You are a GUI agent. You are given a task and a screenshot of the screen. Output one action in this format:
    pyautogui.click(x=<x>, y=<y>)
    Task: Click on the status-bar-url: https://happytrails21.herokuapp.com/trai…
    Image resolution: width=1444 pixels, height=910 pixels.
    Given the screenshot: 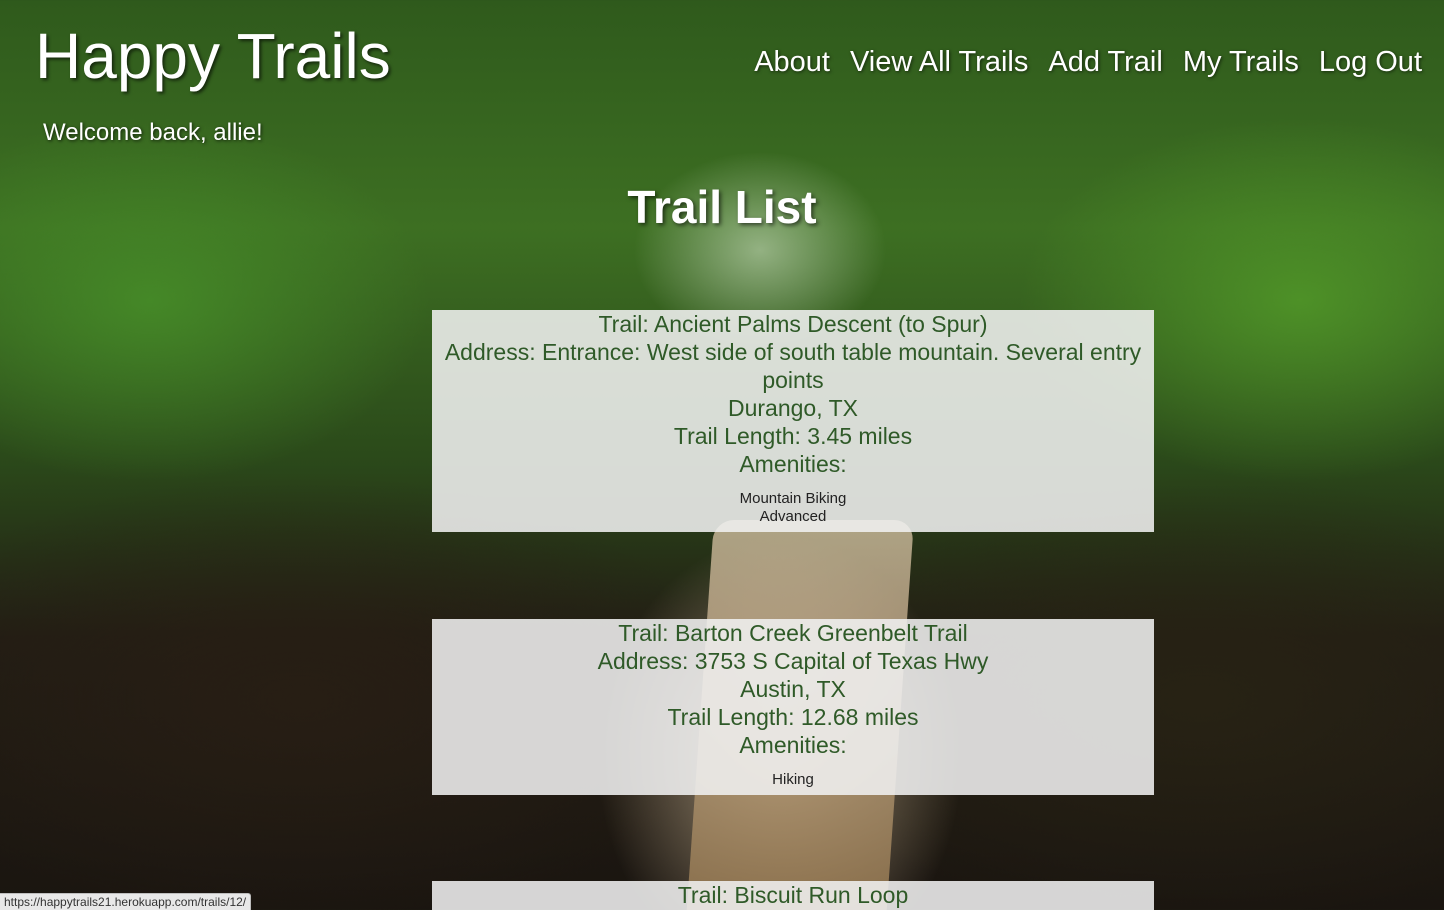 What is the action you would take?
    pyautogui.click(x=126, y=901)
    